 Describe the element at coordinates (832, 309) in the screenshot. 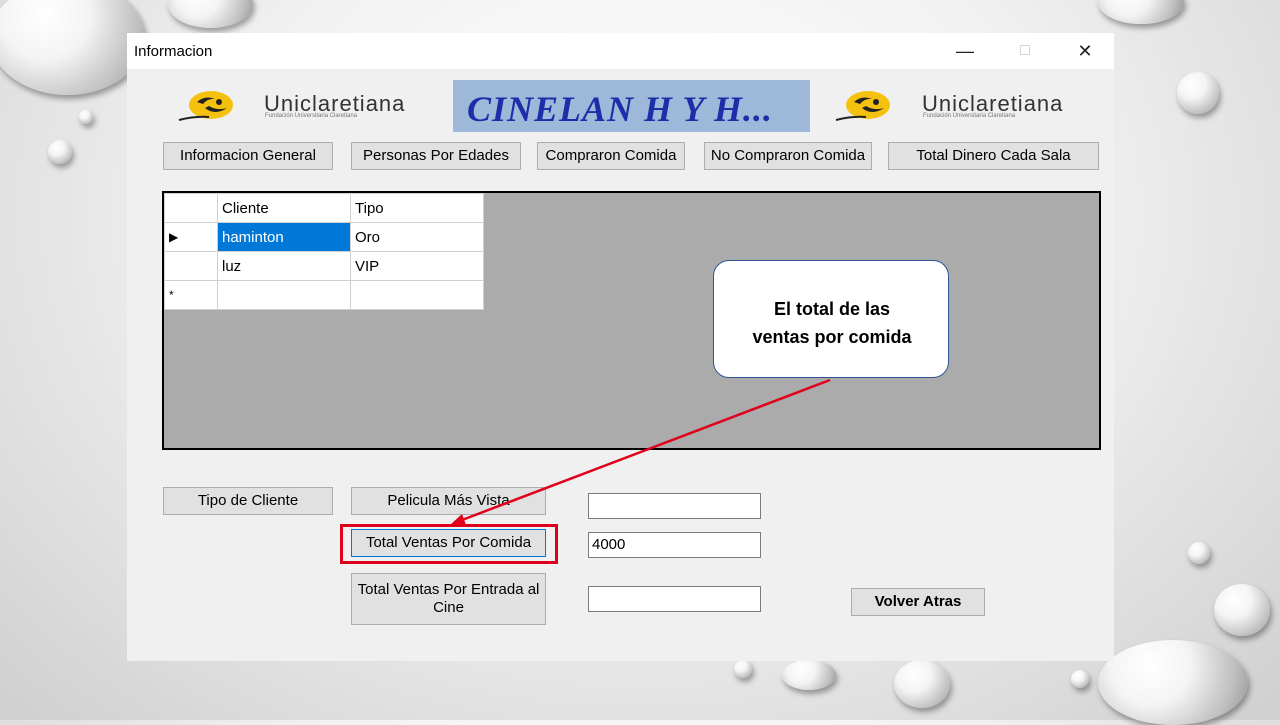

I see `callout-line-1: El total de las` at that location.